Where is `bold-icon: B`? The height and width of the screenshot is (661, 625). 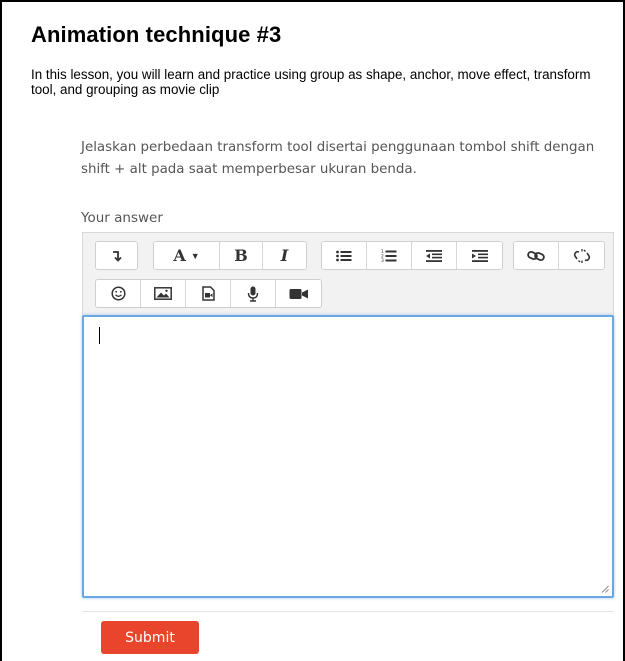 bold-icon: B is located at coordinates (241, 255).